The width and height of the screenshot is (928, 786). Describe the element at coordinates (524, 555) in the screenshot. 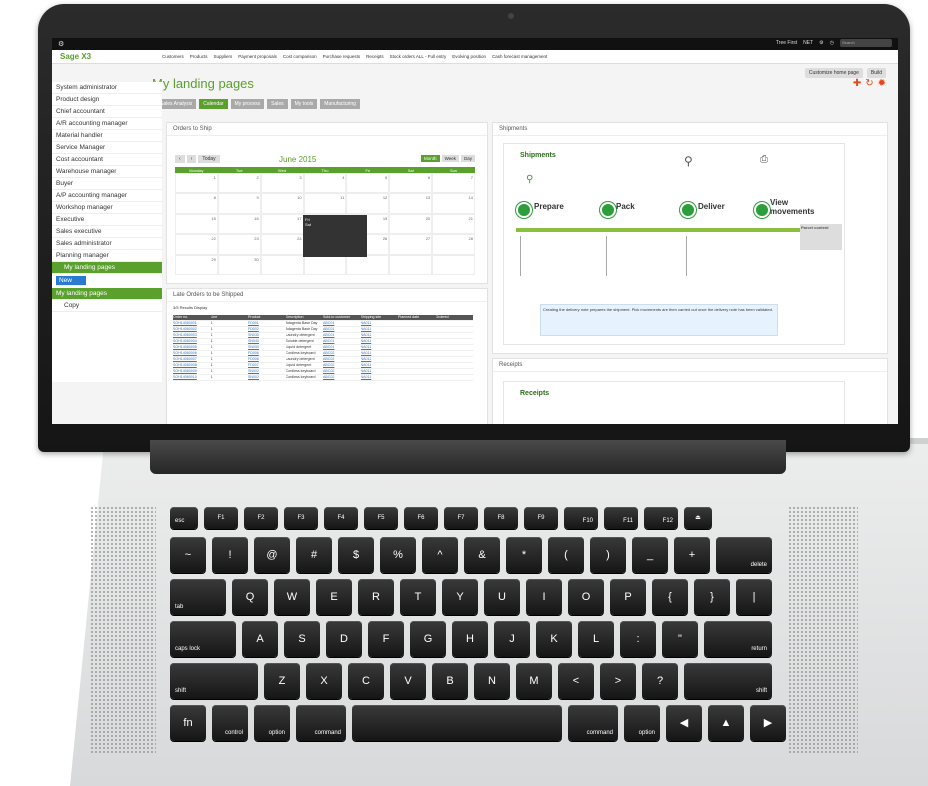

I see `key--: *` at that location.